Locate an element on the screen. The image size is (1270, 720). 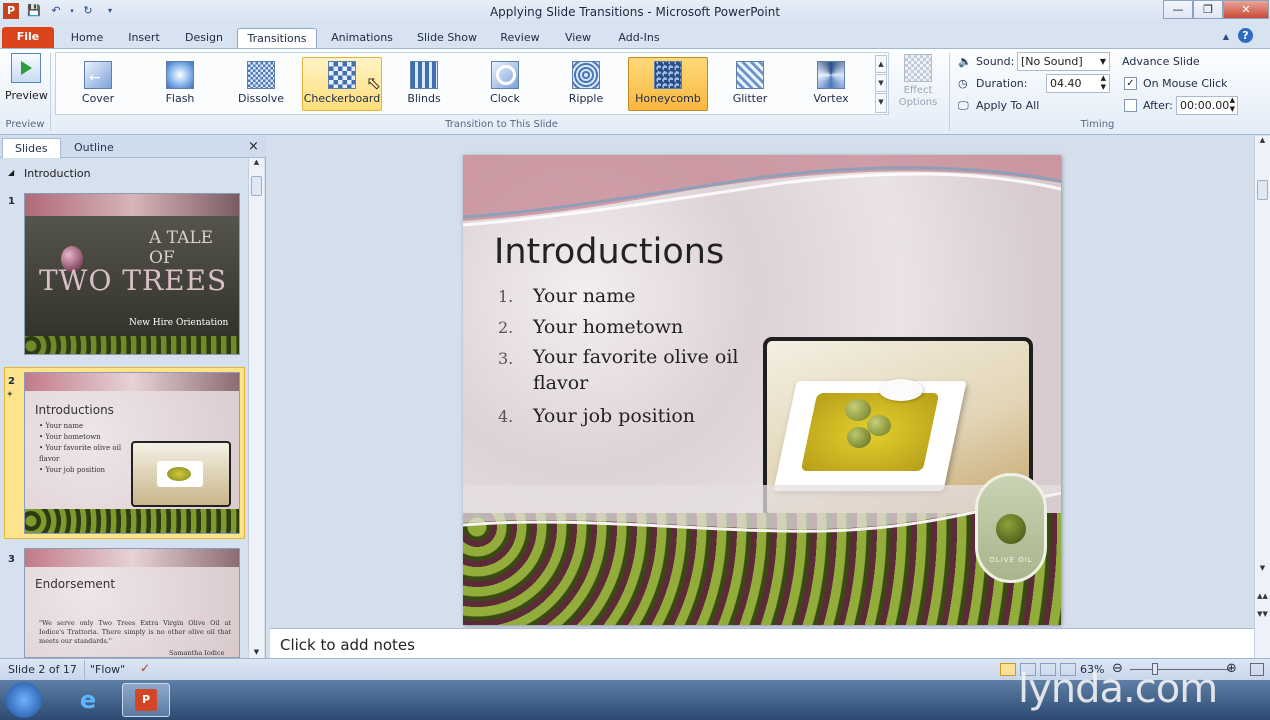
previous-slide-icon: ▲▲ is located at coordinates (1262, 596).